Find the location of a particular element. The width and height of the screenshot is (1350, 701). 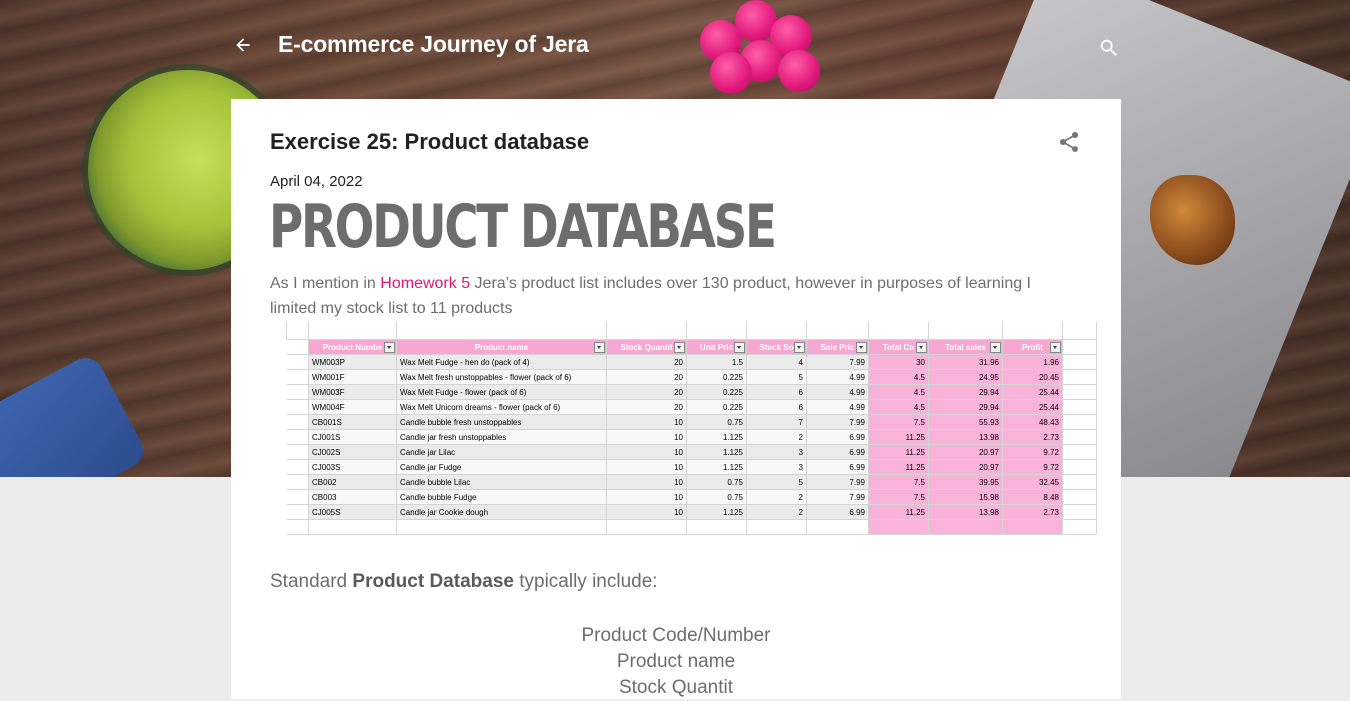

blog-header: E-commerce Journey of Jera is located at coordinates (675, 45).